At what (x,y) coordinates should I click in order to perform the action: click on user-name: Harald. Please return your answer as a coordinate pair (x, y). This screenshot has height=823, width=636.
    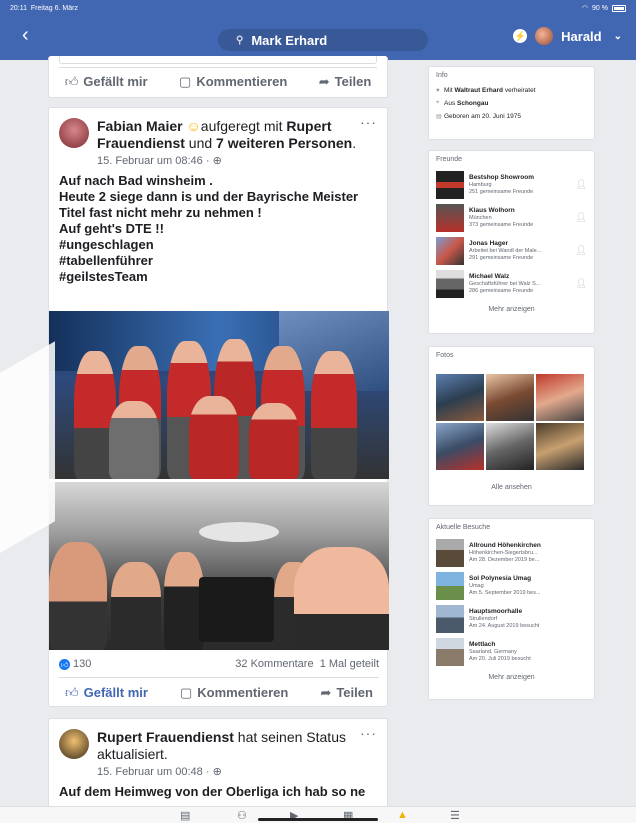
    Looking at the image, I should click on (581, 36).